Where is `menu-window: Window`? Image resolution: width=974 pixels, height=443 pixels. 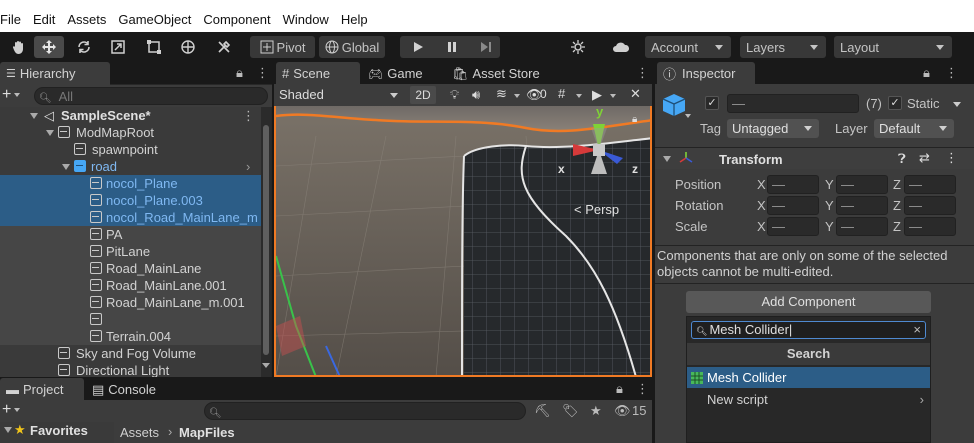
menu-window: Window is located at coordinates (310, 19).